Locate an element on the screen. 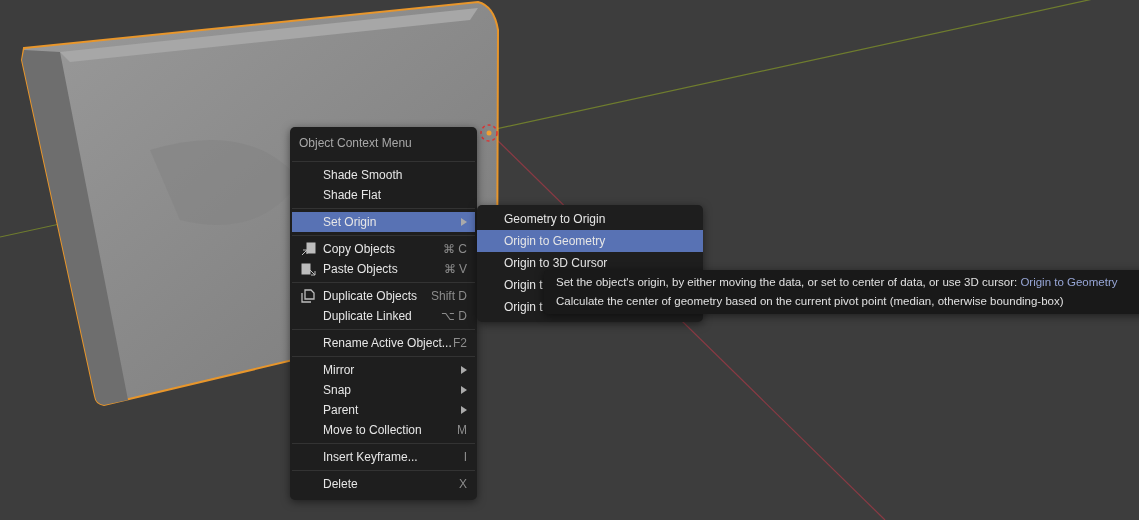 This screenshot has width=1139, height=520. menu-item: Rename Active Object...F2 is located at coordinates (383, 343).